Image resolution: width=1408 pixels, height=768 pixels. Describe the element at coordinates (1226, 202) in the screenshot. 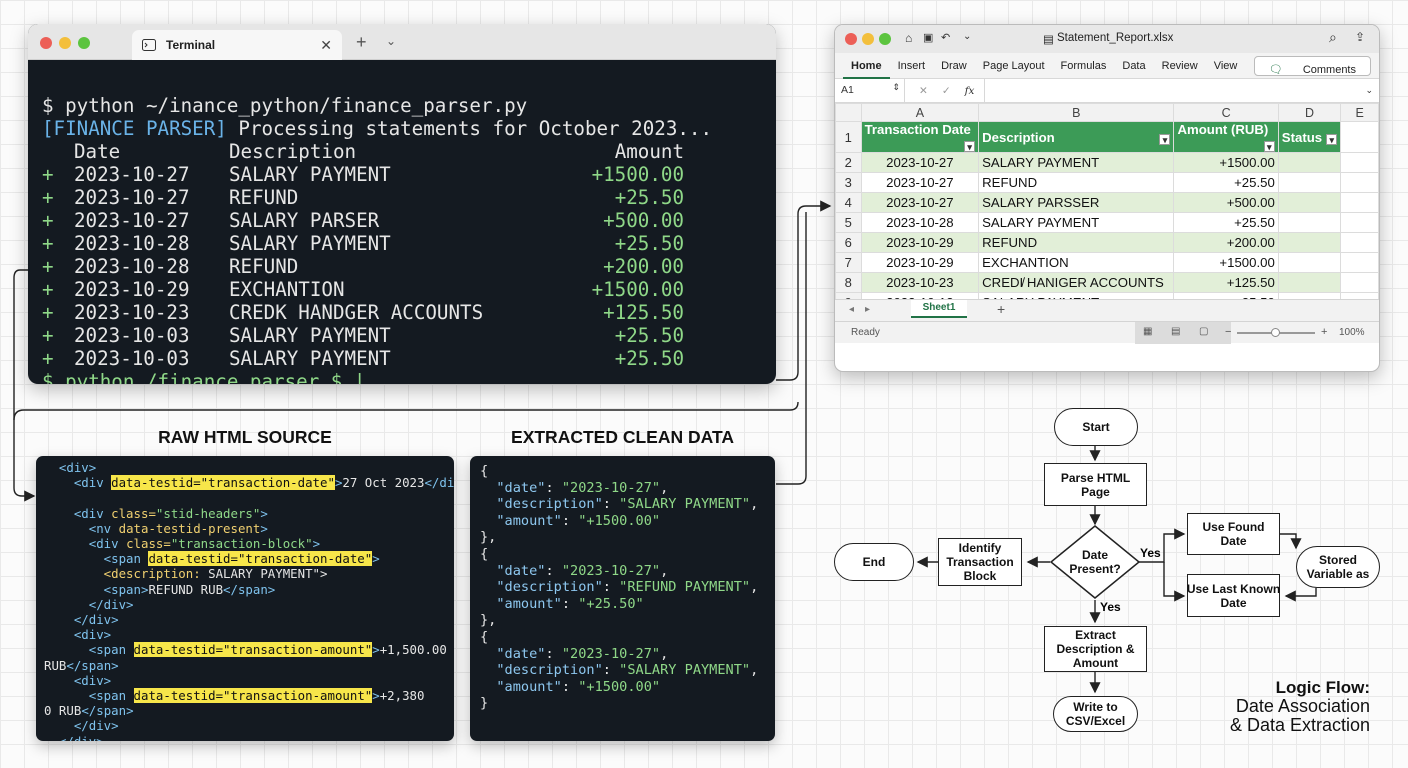

I see `amount-cell: +500.00` at that location.